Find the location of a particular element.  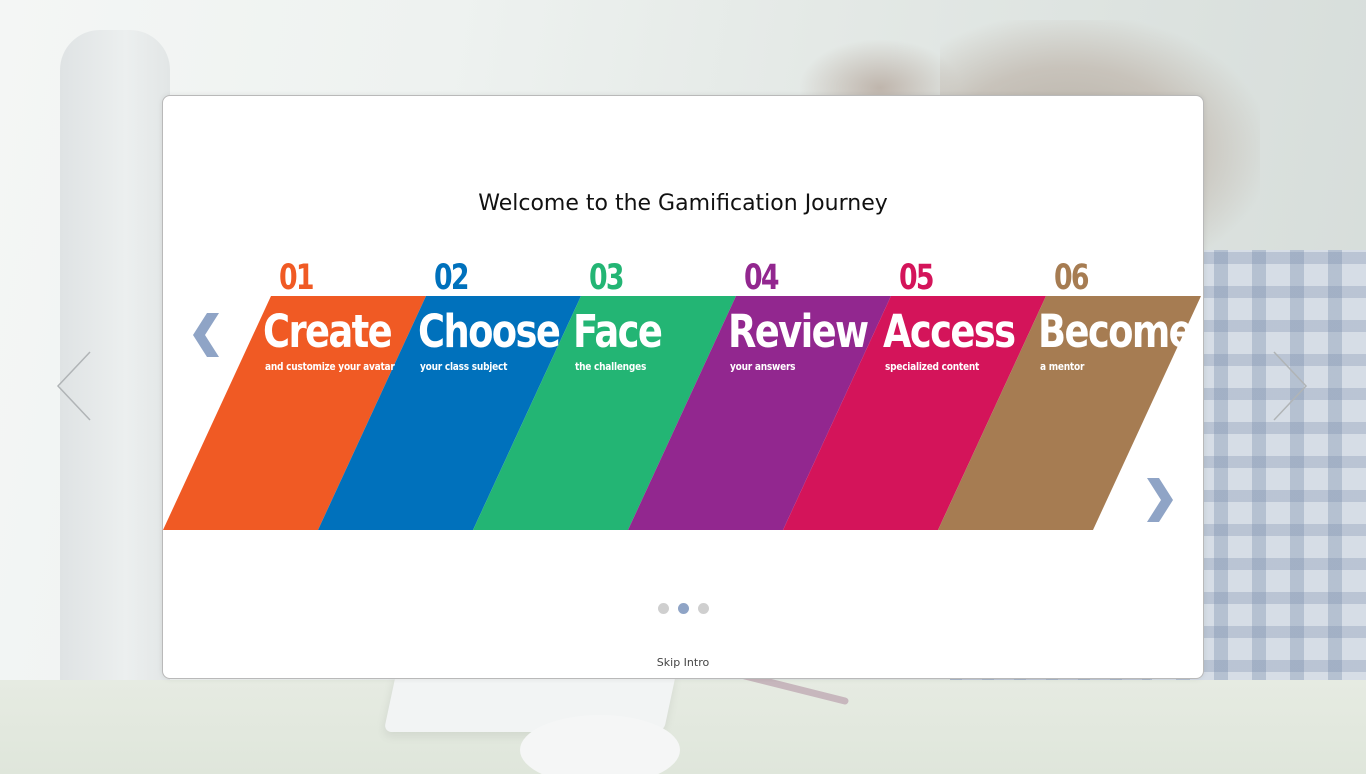

page-title: Welcome to the Gamification Journey is located at coordinates (683, 203).